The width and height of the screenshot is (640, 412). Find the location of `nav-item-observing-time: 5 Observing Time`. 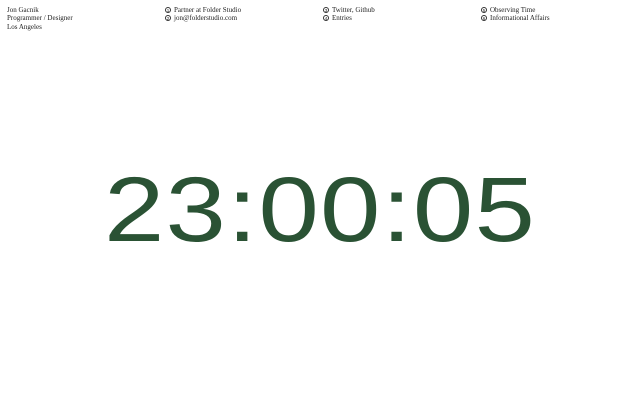

nav-item-observing-time: 5 Observing Time is located at coordinates (515, 10).